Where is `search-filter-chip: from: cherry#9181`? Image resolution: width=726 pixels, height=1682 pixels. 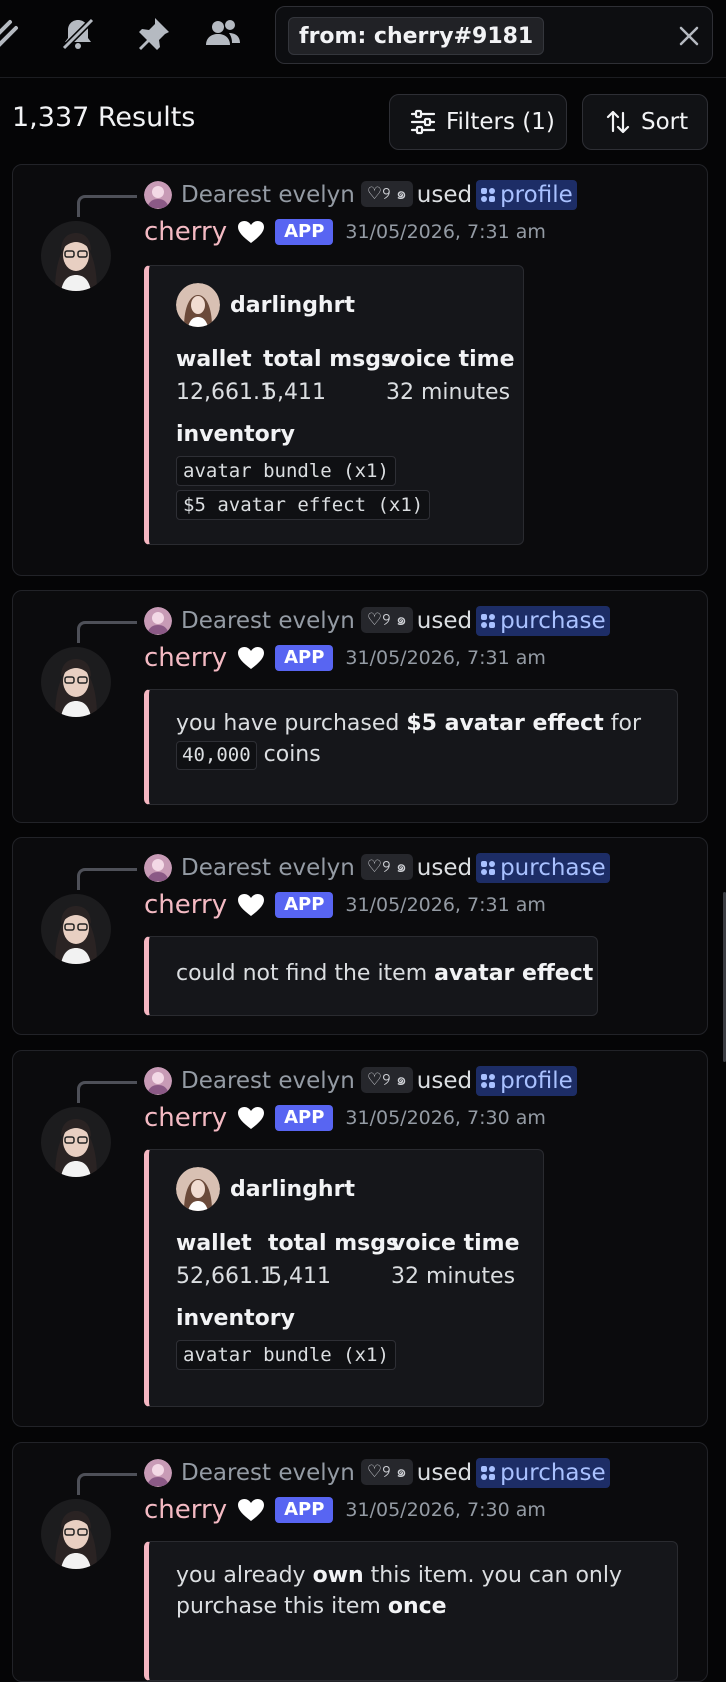
search-filter-chip: from: cherry#9181 is located at coordinates (416, 36).